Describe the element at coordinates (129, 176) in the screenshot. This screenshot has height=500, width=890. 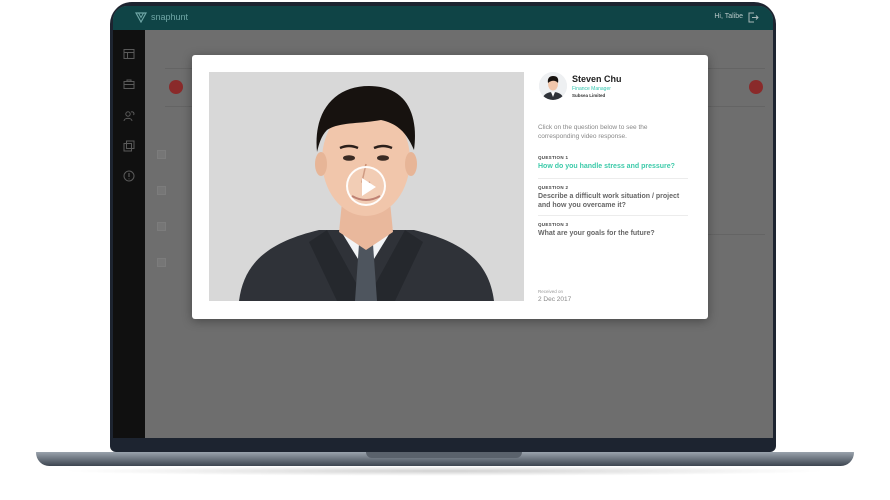
I see `info-icon` at that location.